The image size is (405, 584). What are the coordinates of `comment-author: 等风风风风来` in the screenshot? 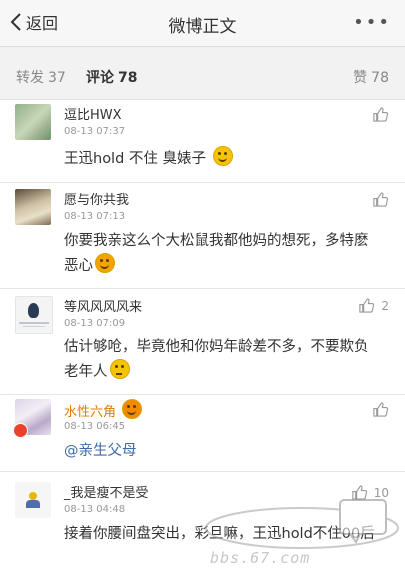 It's located at (103, 305).